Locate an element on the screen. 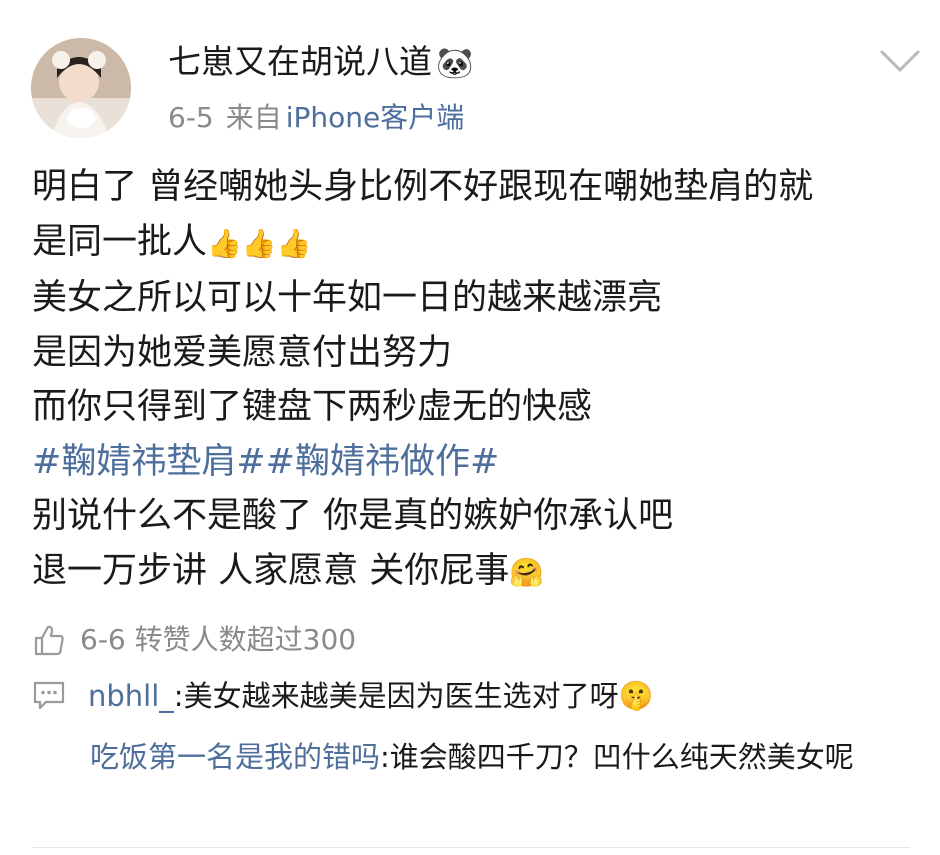  hashtag-link: #鞠婧祎垫肩##鞠婧祎做作# is located at coordinates (477, 462).